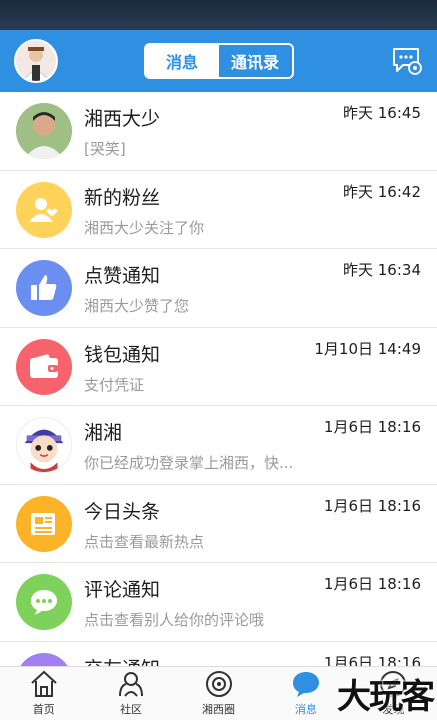 The image size is (437, 720). I want to click on status-bar, so click(218, 15).